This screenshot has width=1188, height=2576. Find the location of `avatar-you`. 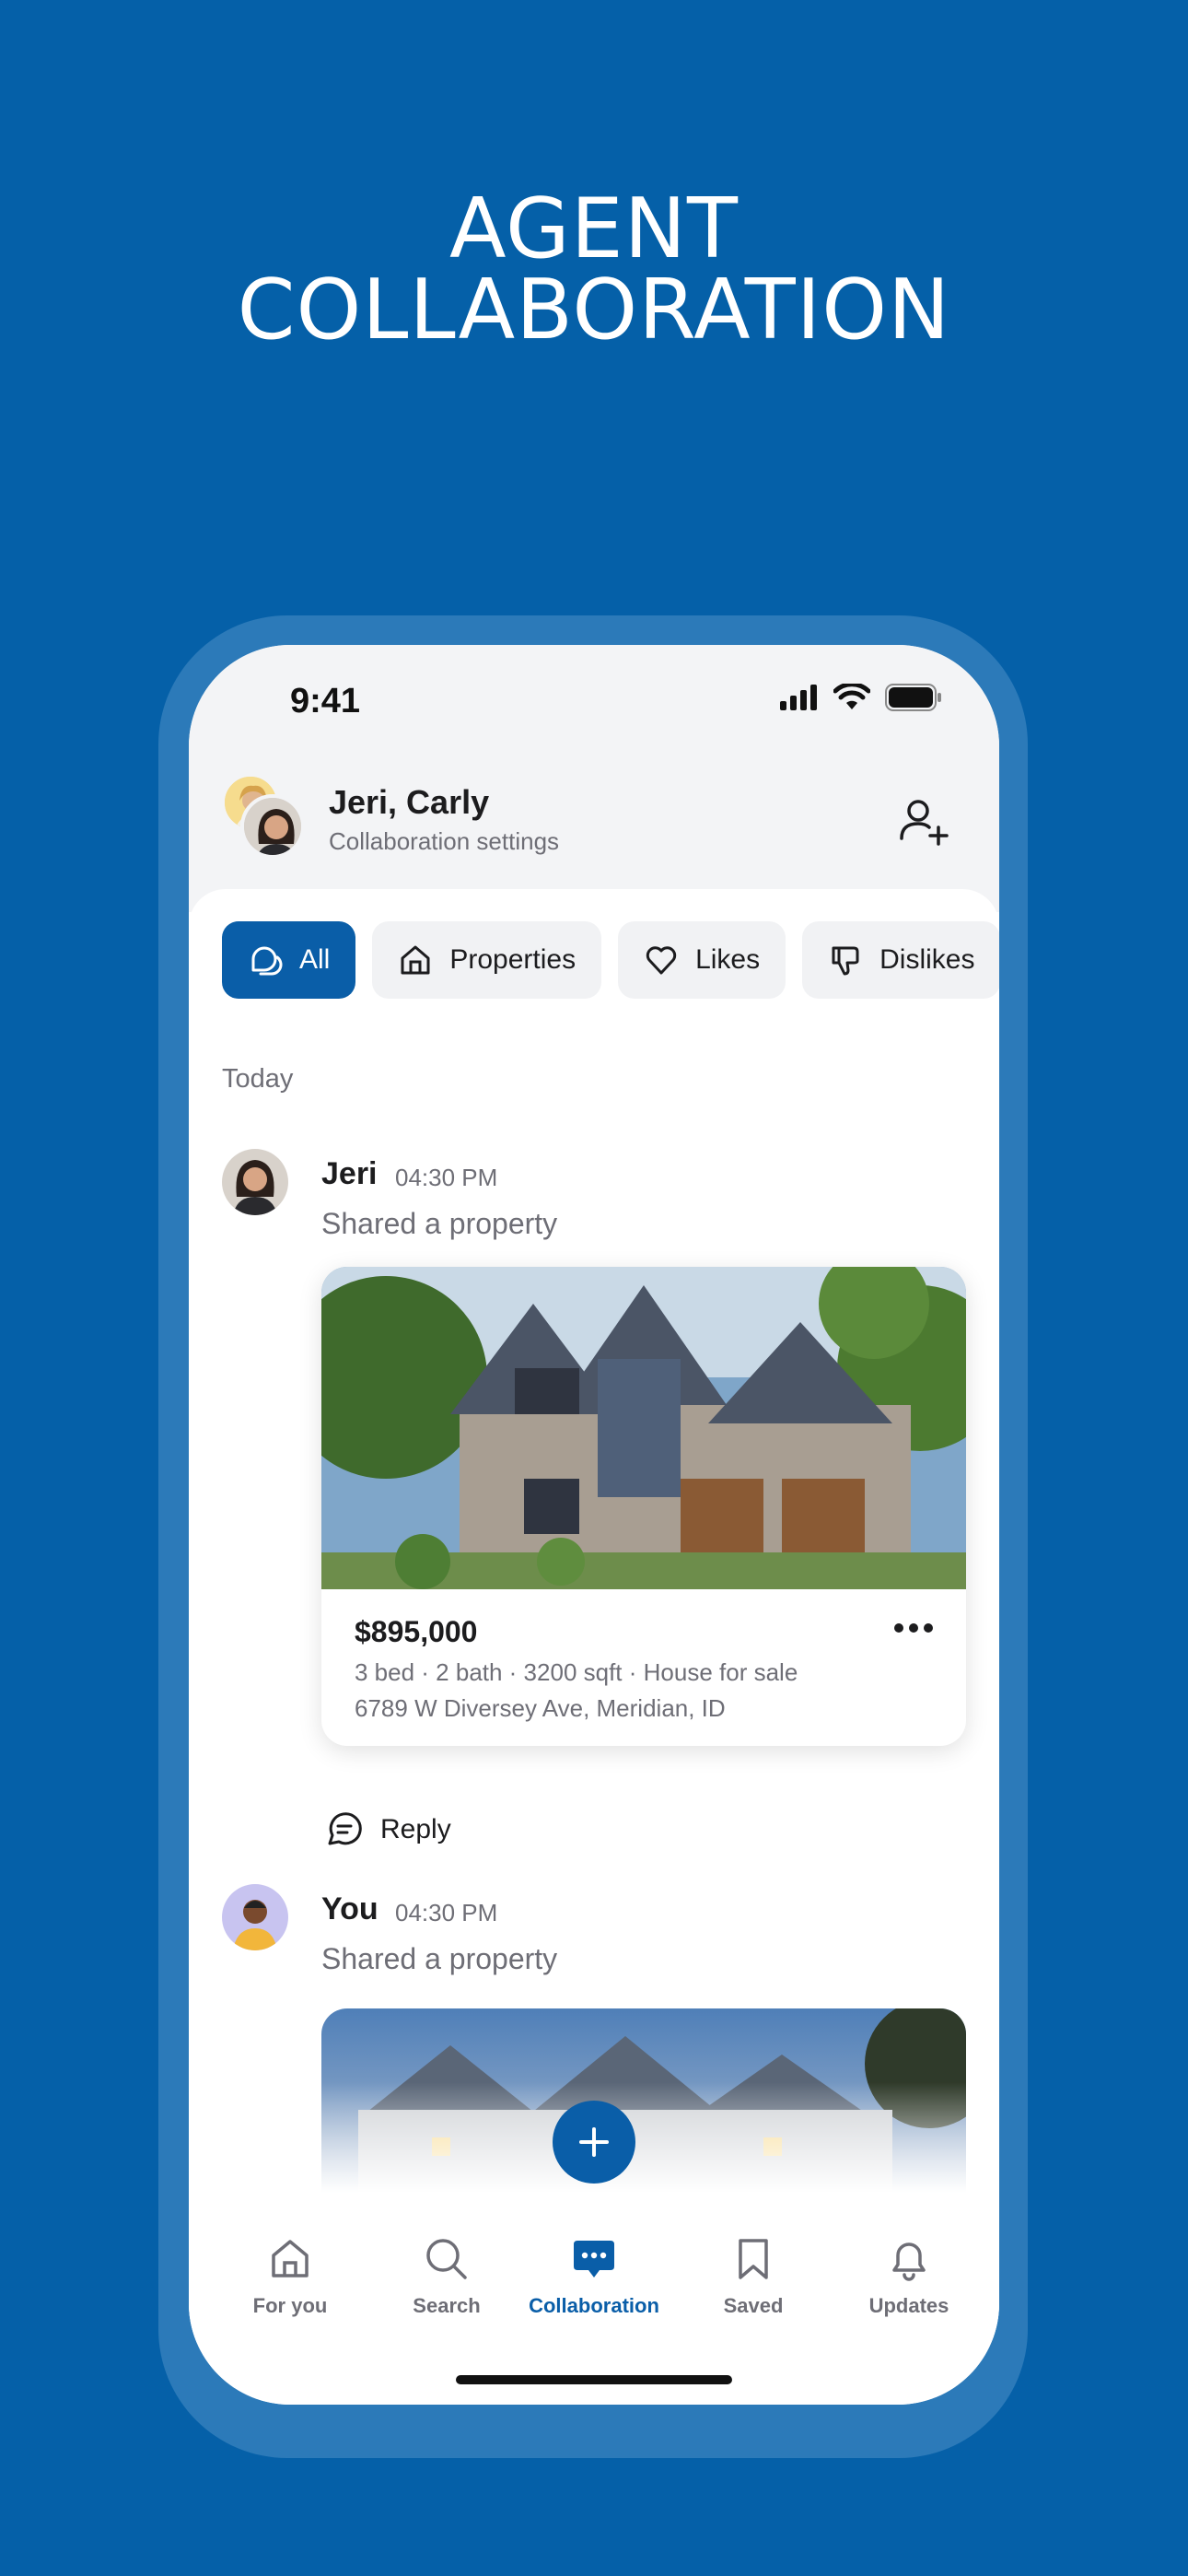

avatar-you is located at coordinates (255, 1917).